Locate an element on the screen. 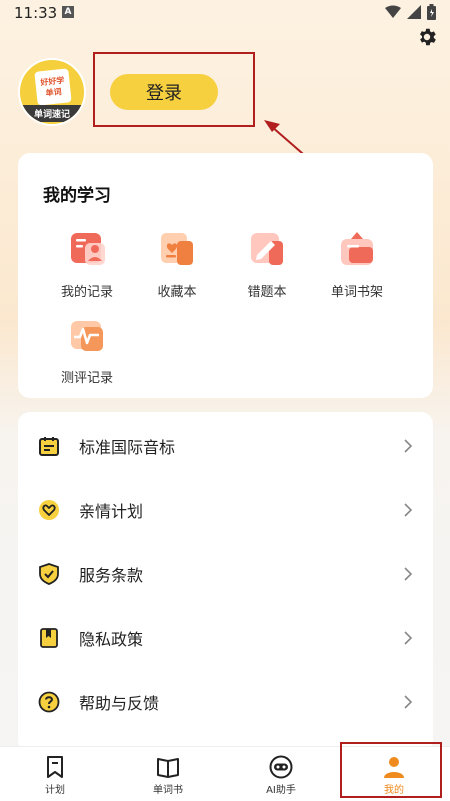 The image size is (450, 801). notification-icon: A is located at coordinates (68, 12).